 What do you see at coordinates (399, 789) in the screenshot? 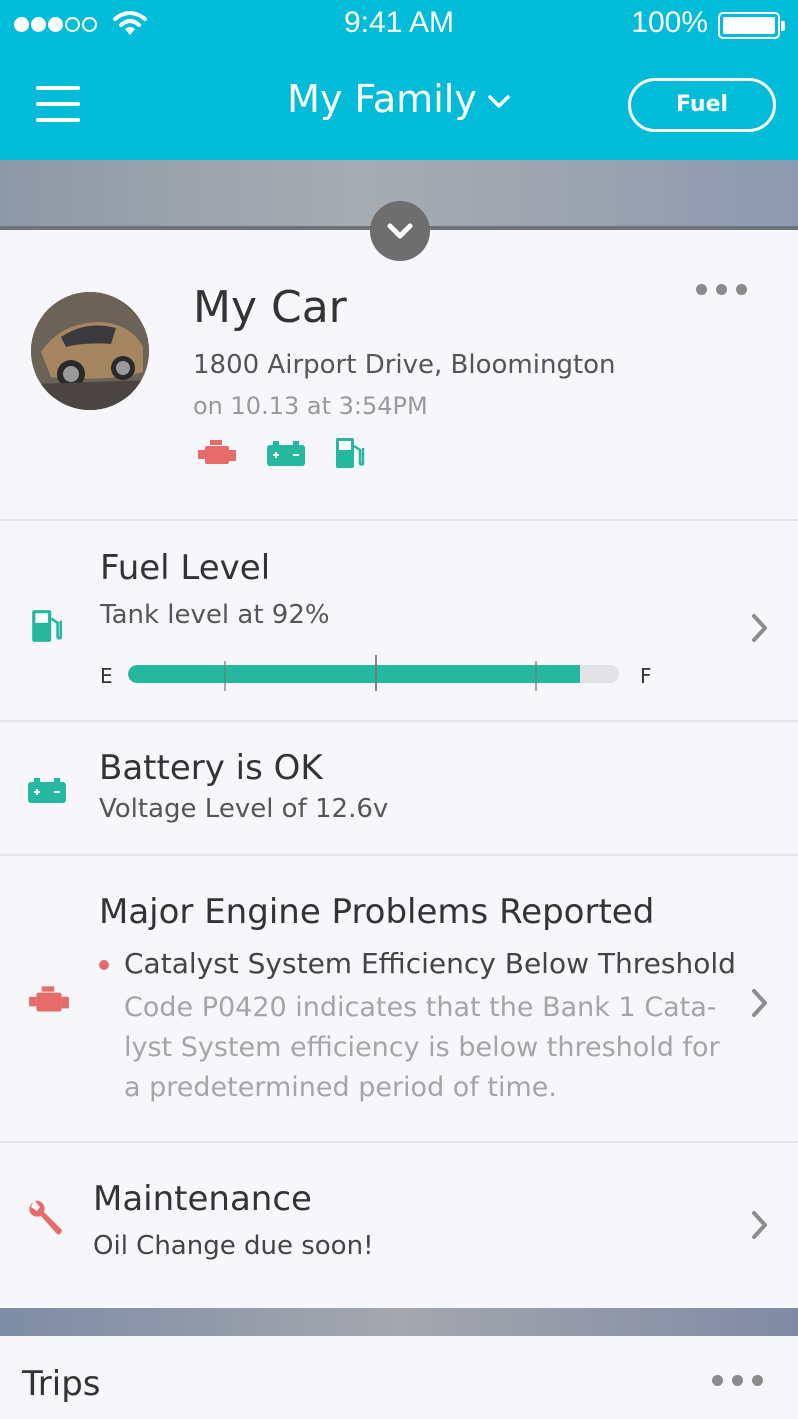
I see `battery-row: Battery is OK Voltage Level of 12.6v` at bounding box center [399, 789].